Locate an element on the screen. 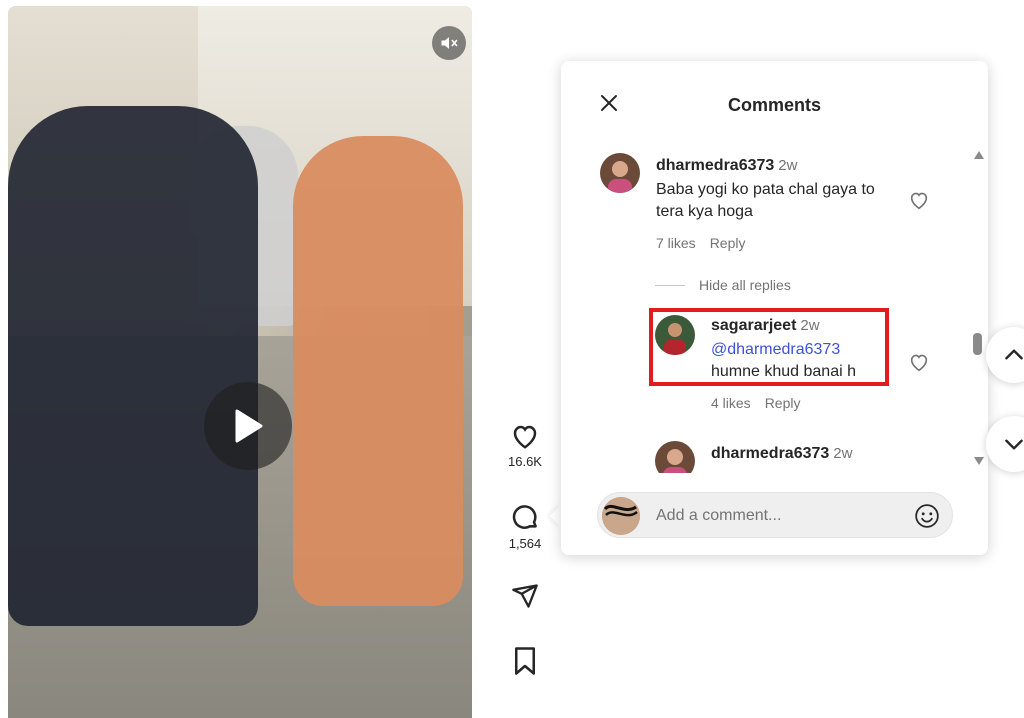  bookmark-icon is located at coordinates (525, 661).